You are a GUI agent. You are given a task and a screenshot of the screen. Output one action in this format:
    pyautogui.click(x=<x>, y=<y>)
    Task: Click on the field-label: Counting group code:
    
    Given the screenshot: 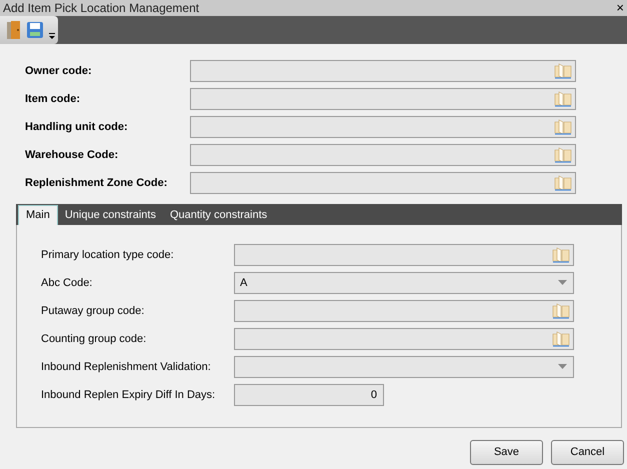 What is the action you would take?
    pyautogui.click(x=94, y=339)
    